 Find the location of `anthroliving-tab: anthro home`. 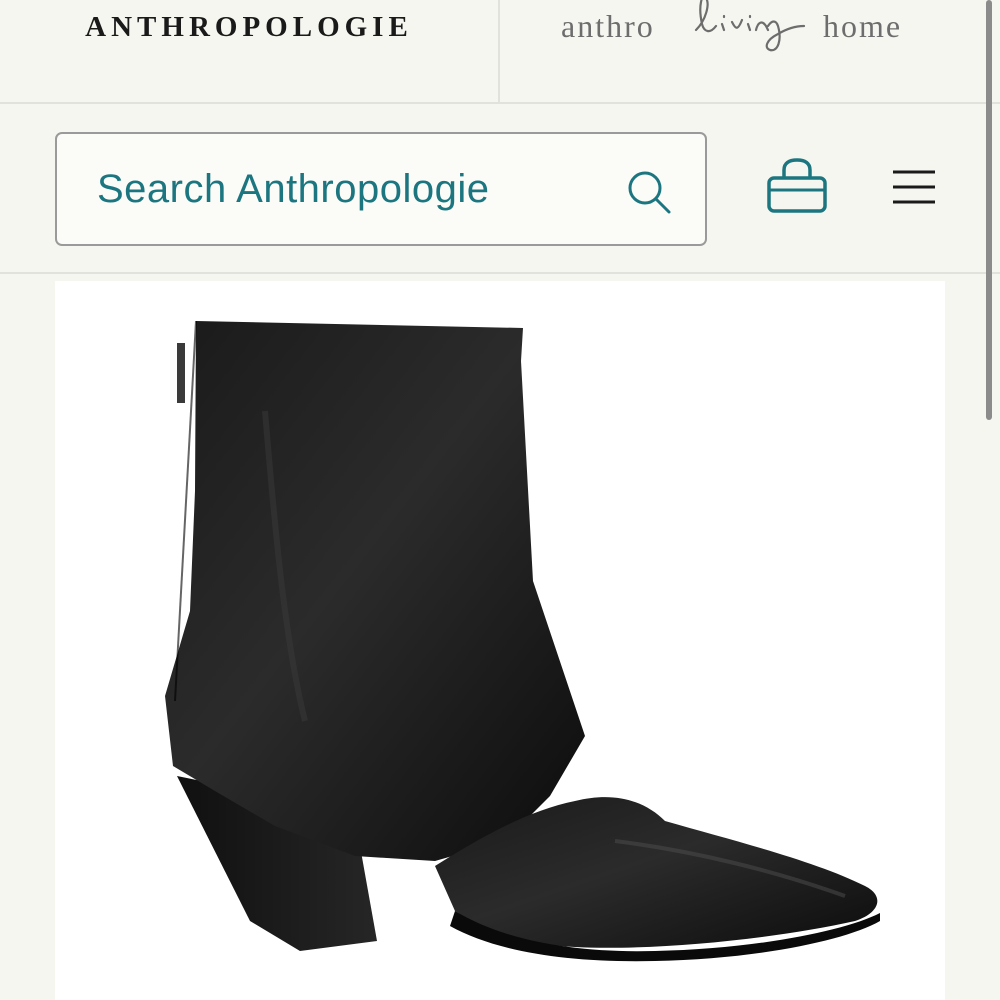

anthroliving-tab: anthro home is located at coordinates (751, 51).